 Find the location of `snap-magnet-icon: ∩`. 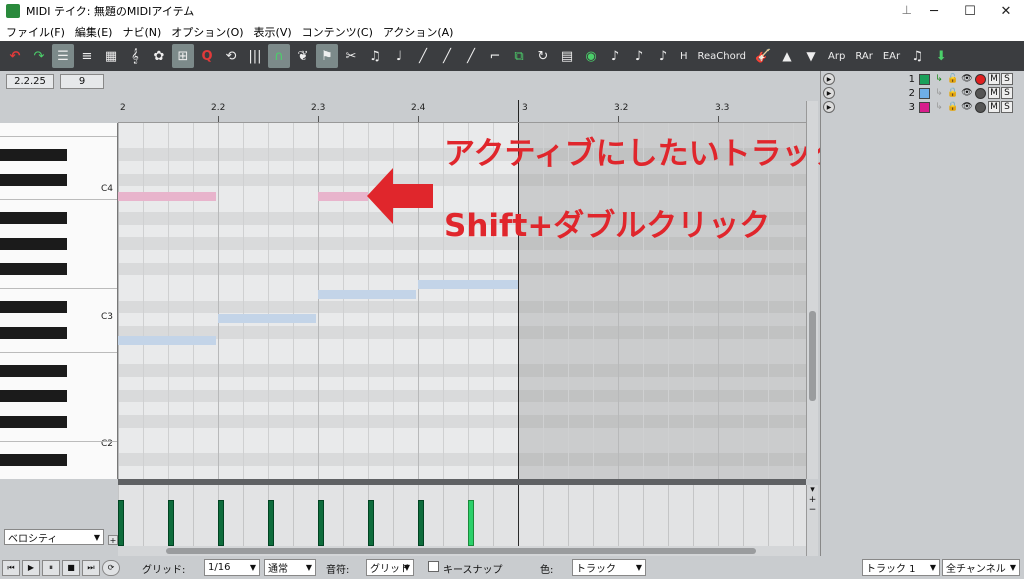

snap-magnet-icon: ∩ is located at coordinates (279, 56).